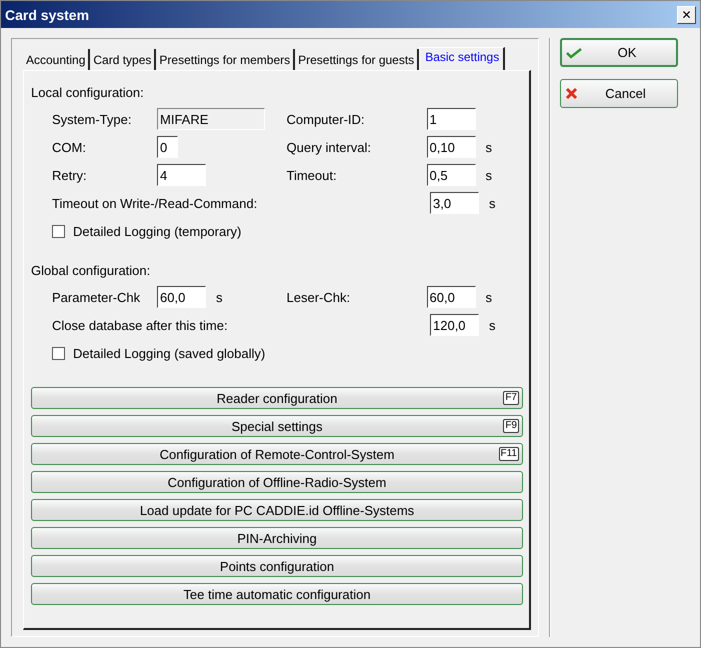 The height and width of the screenshot is (648, 701). Describe the element at coordinates (157, 231) in the screenshot. I see `checkbox-label: Detailed Logging (temporary)` at that location.